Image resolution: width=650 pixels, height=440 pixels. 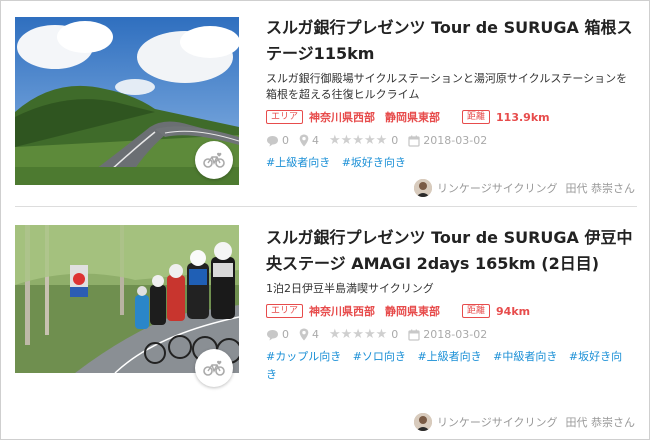 I want to click on course-title: スルガ銀行プレゼンツ Tour de SURUGA 箱根ステージ115km, so click(x=452, y=41).